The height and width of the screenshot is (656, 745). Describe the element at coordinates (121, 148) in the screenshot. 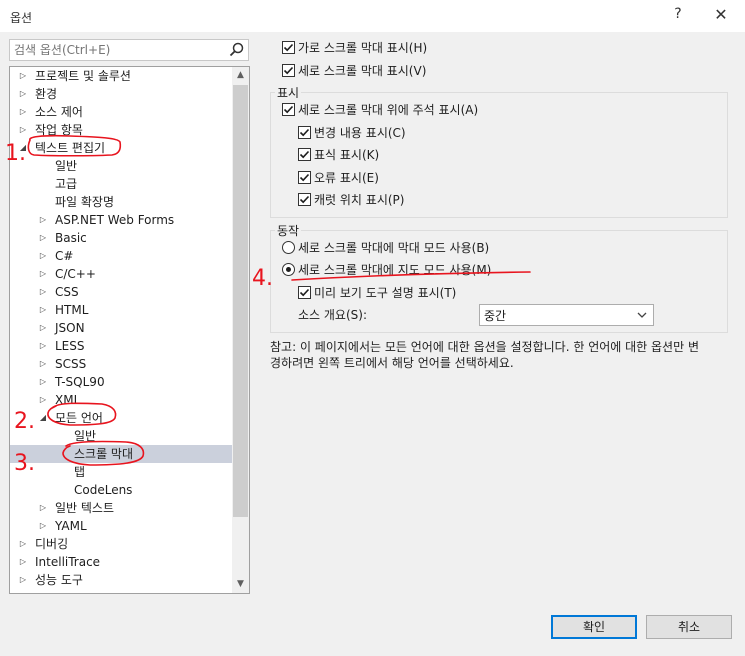

I see `tree-item-text-editor: ◢ 텍스트 편집기` at that location.